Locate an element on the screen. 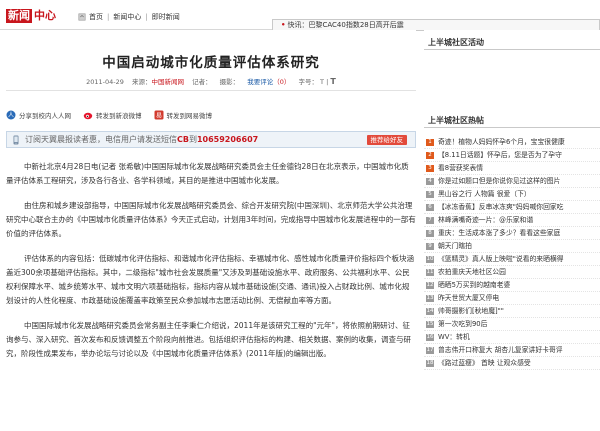 This screenshot has width=600, height=431. community-activity-header: 上半城社区活动 is located at coordinates (512, 43).